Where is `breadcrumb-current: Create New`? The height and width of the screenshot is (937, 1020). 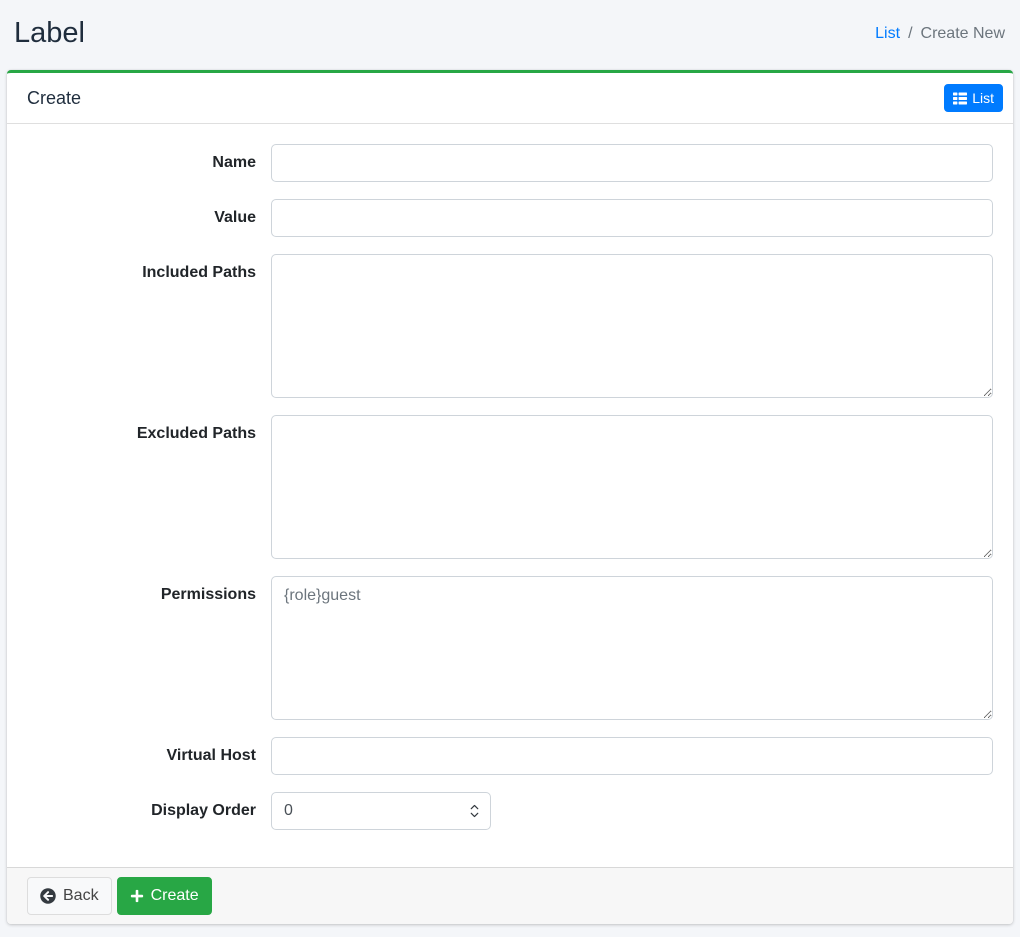
breadcrumb-current: Create New is located at coordinates (962, 33).